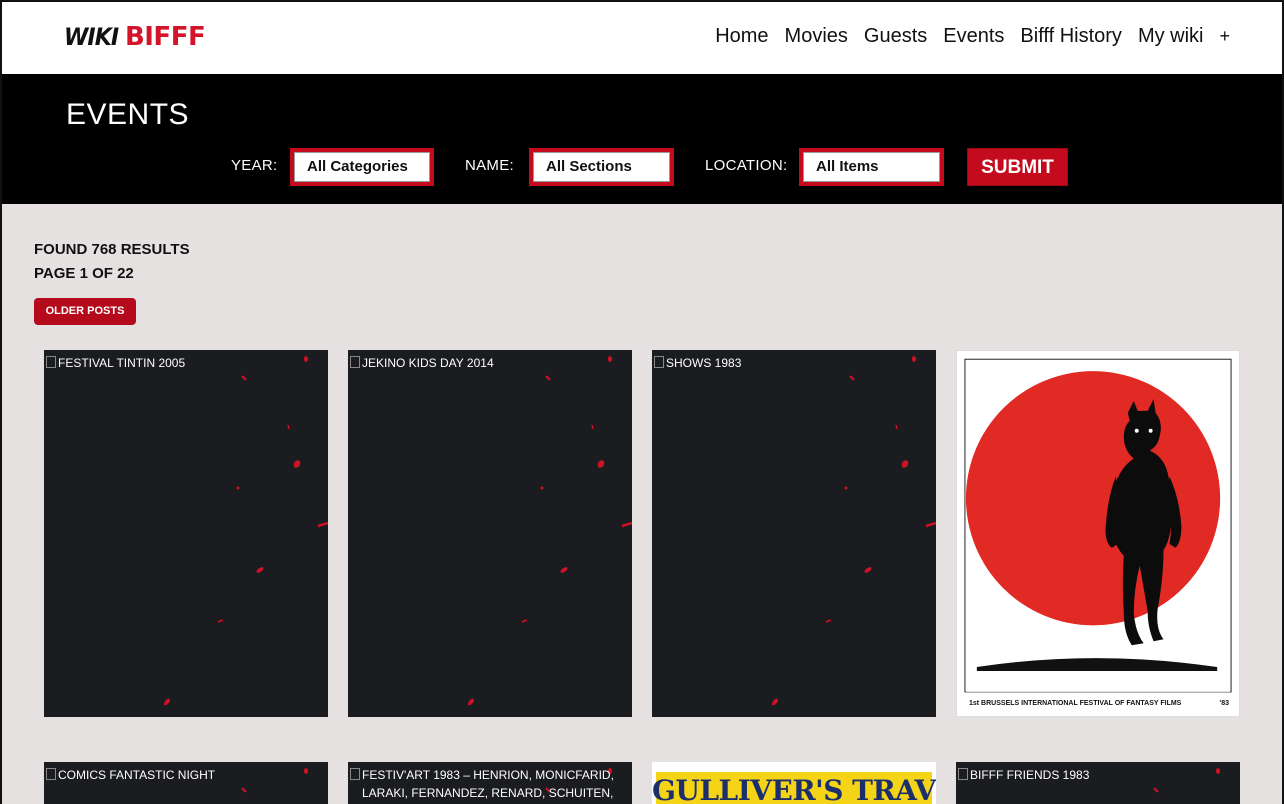 This screenshot has height=804, width=1284. Describe the element at coordinates (85, 311) in the screenshot. I see `older-posts-button: OLDER POSTS` at that location.